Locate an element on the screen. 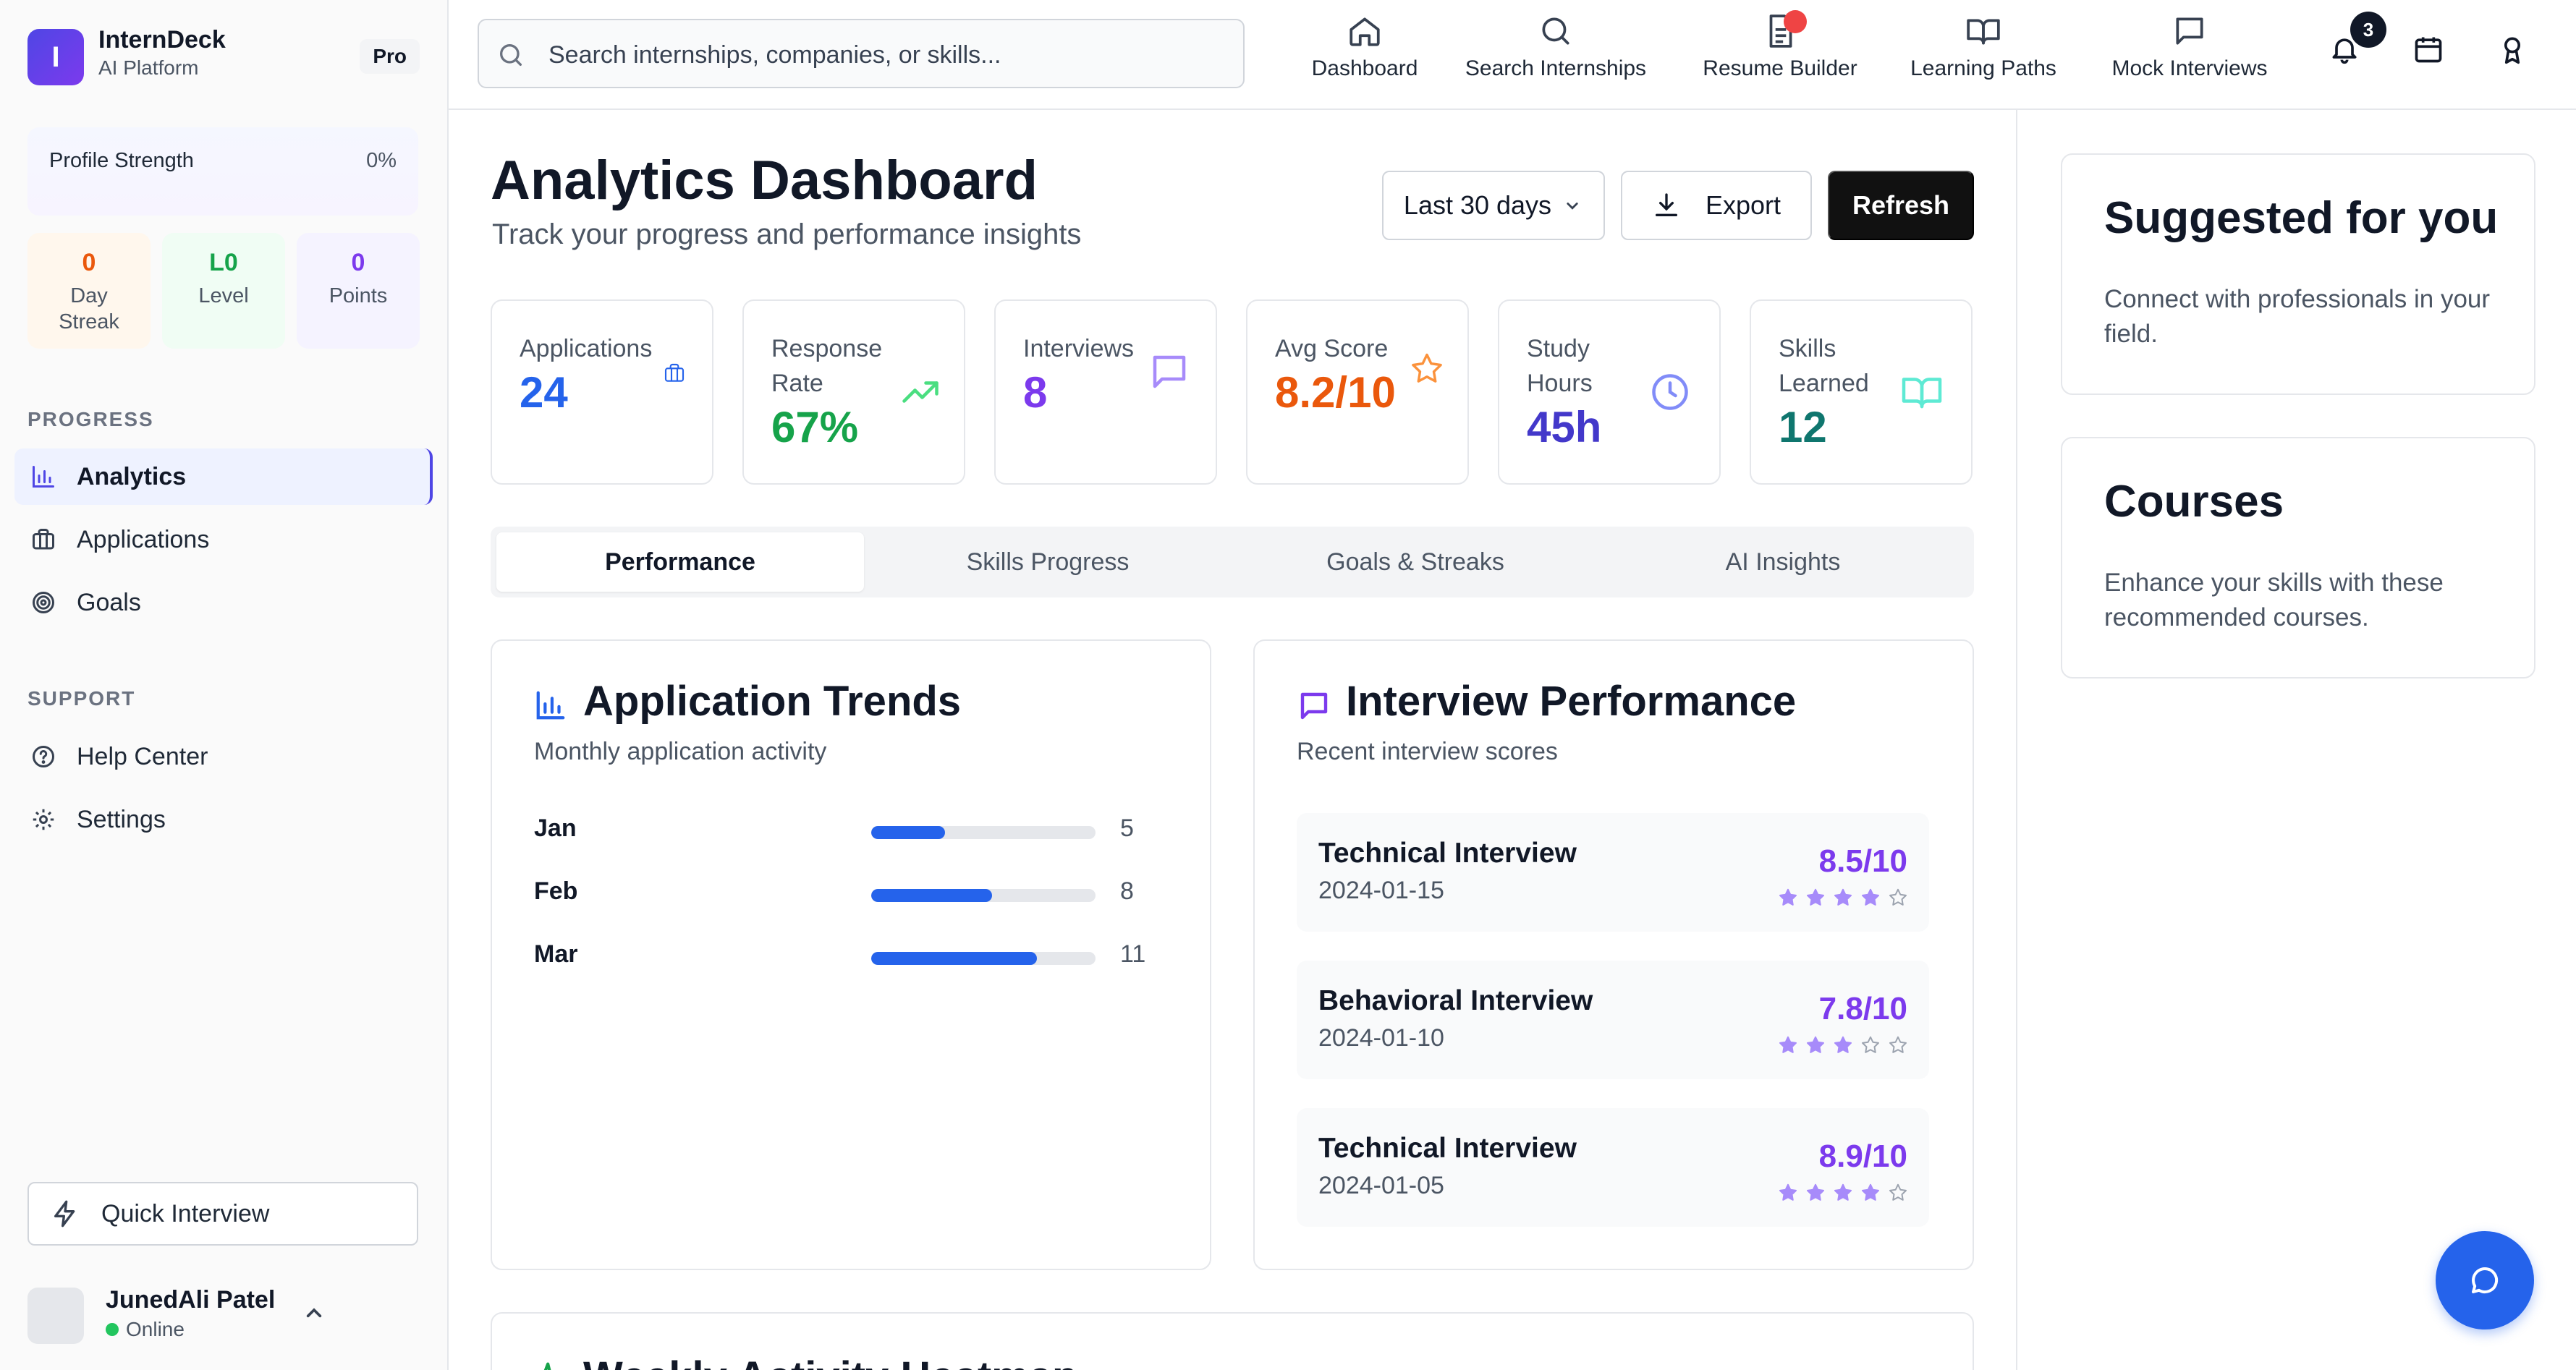 The width and height of the screenshot is (2576, 1370). search-bar is located at coordinates (862, 54).